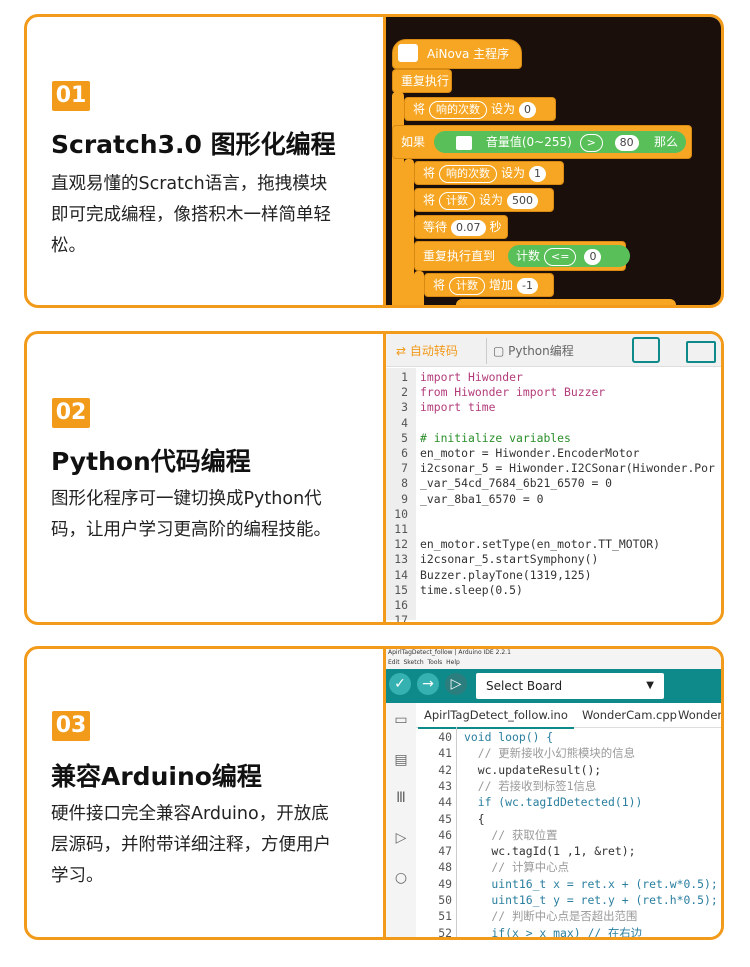  Describe the element at coordinates (701, 352) in the screenshot. I see `folder-icon` at that location.